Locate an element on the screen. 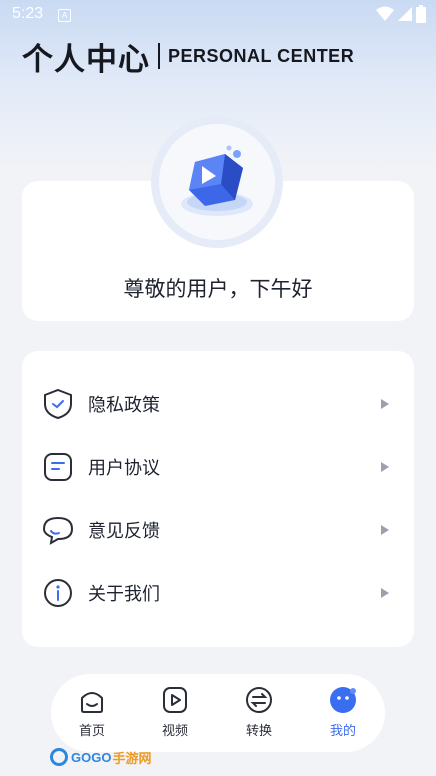 Image resolution: width=436 pixels, height=776 pixels. chat-bubble-icon is located at coordinates (58, 530).